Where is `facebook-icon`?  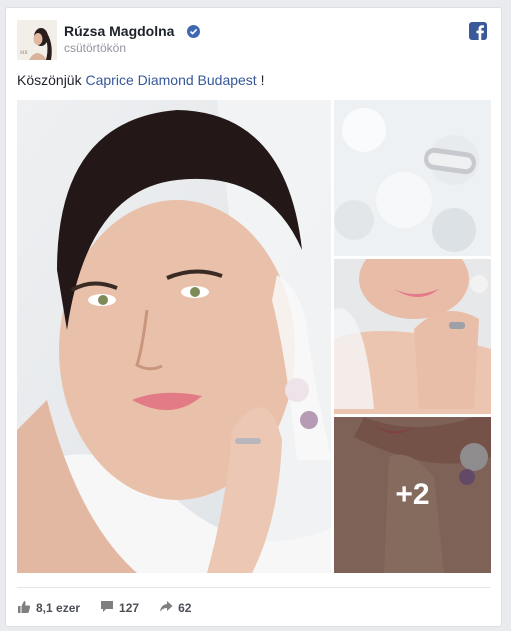
facebook-icon is located at coordinates (478, 31).